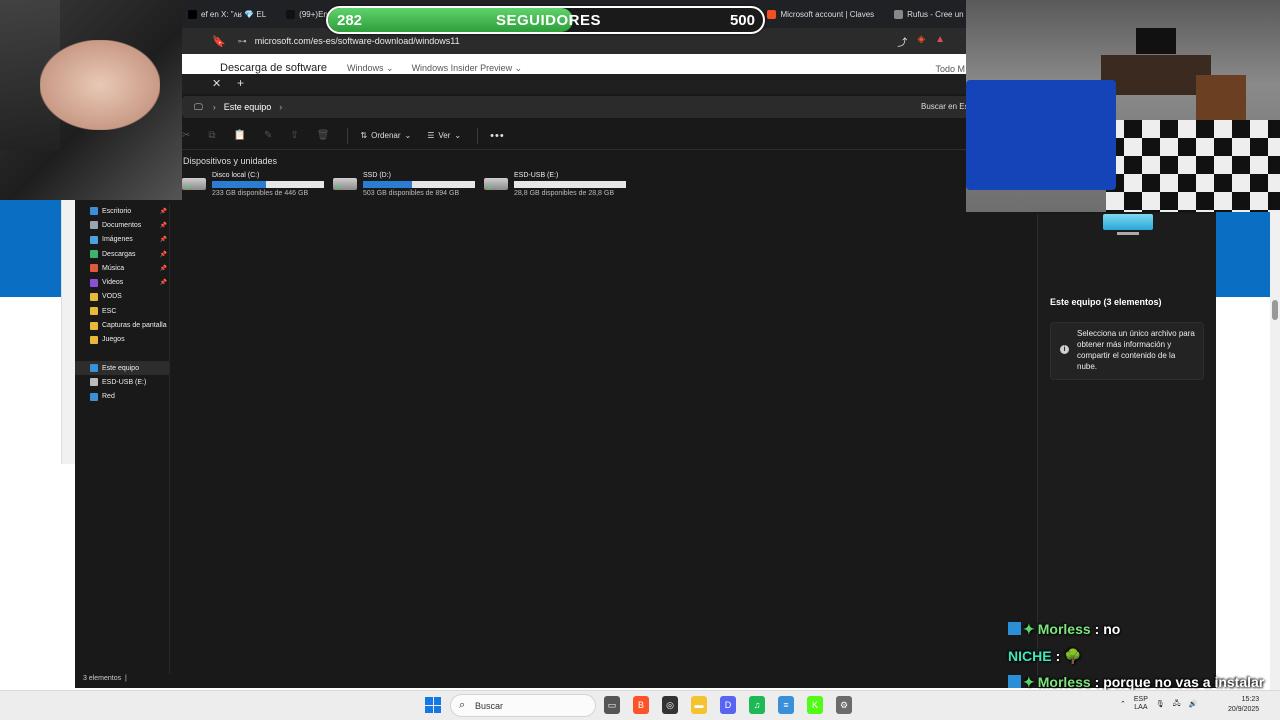 The height and width of the screenshot is (720, 1280). What do you see at coordinates (1140, 699) in the screenshot?
I see `lang-code: ESP` at bounding box center [1140, 699].